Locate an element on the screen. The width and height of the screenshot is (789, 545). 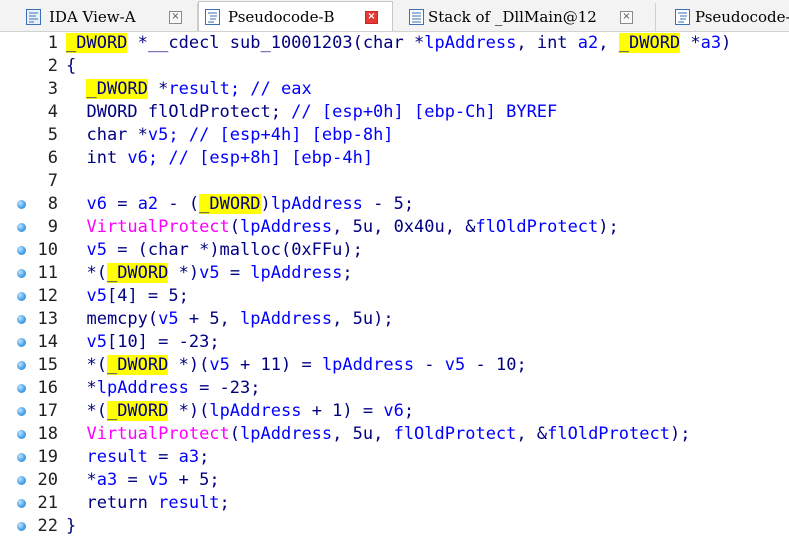
code-text: memcpy(v5 + 5, lpAddress, 5u); is located at coordinates (230, 319).